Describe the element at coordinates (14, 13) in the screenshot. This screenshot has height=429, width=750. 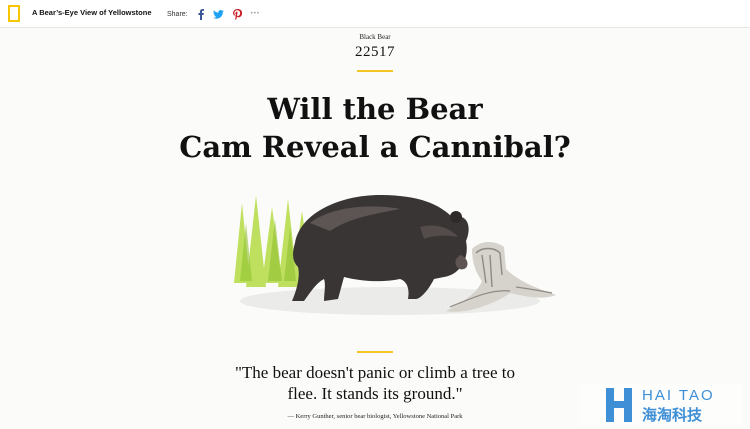
I see `nat-geo-logo-icon` at that location.